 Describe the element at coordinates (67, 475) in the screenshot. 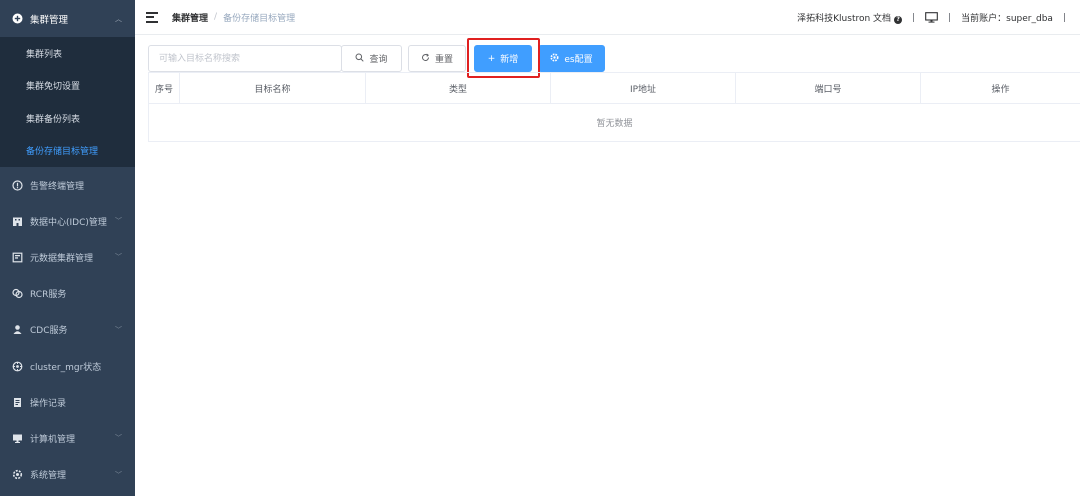

I see `sidebar-item-system-management: 系统管理 ﹀` at that location.